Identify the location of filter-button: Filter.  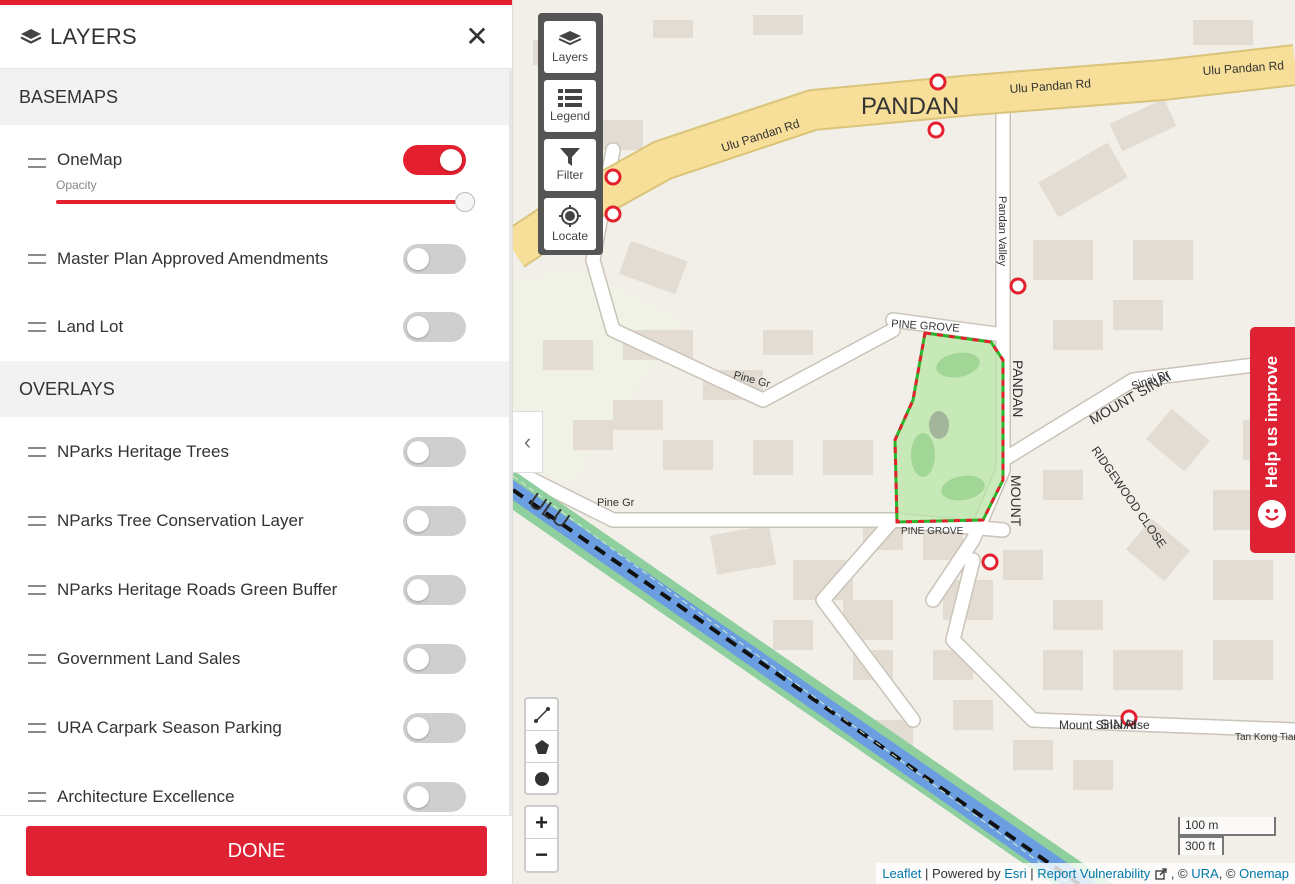
(570, 165).